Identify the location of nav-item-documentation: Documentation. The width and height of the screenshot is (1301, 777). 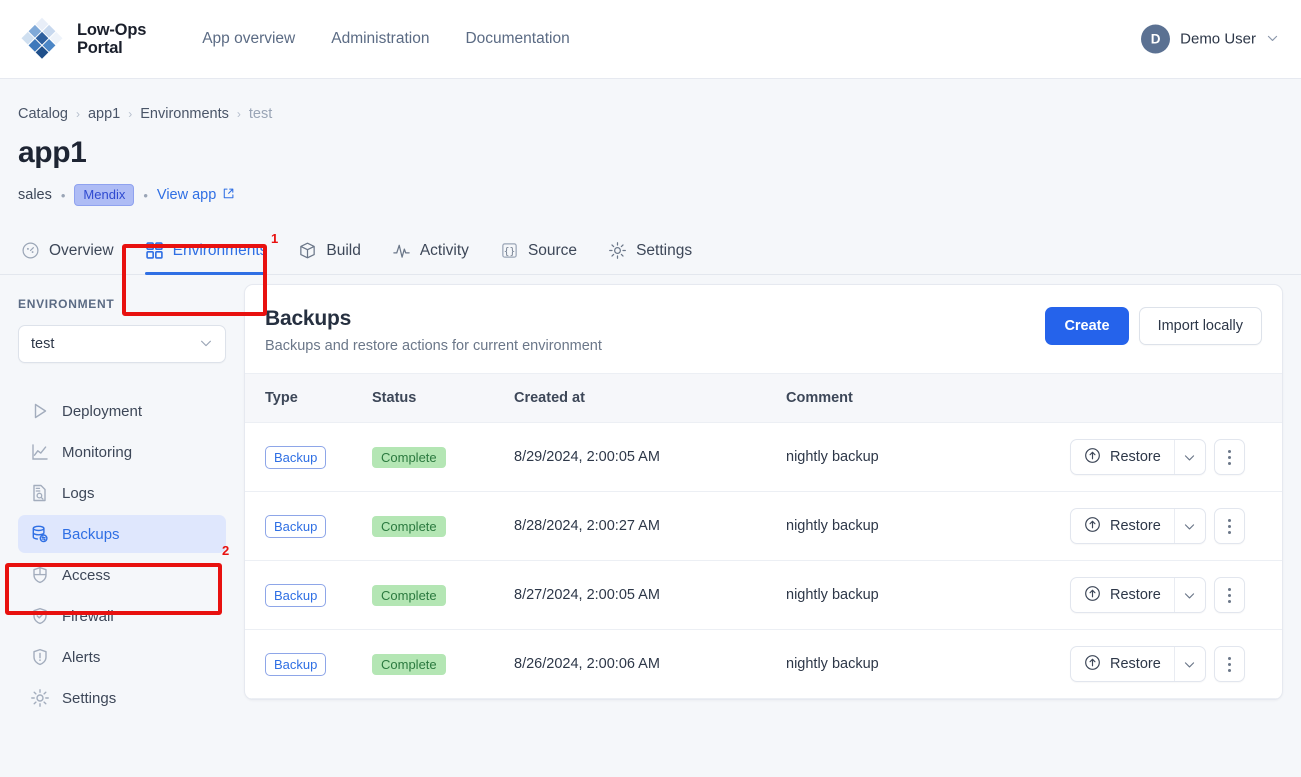
(517, 39).